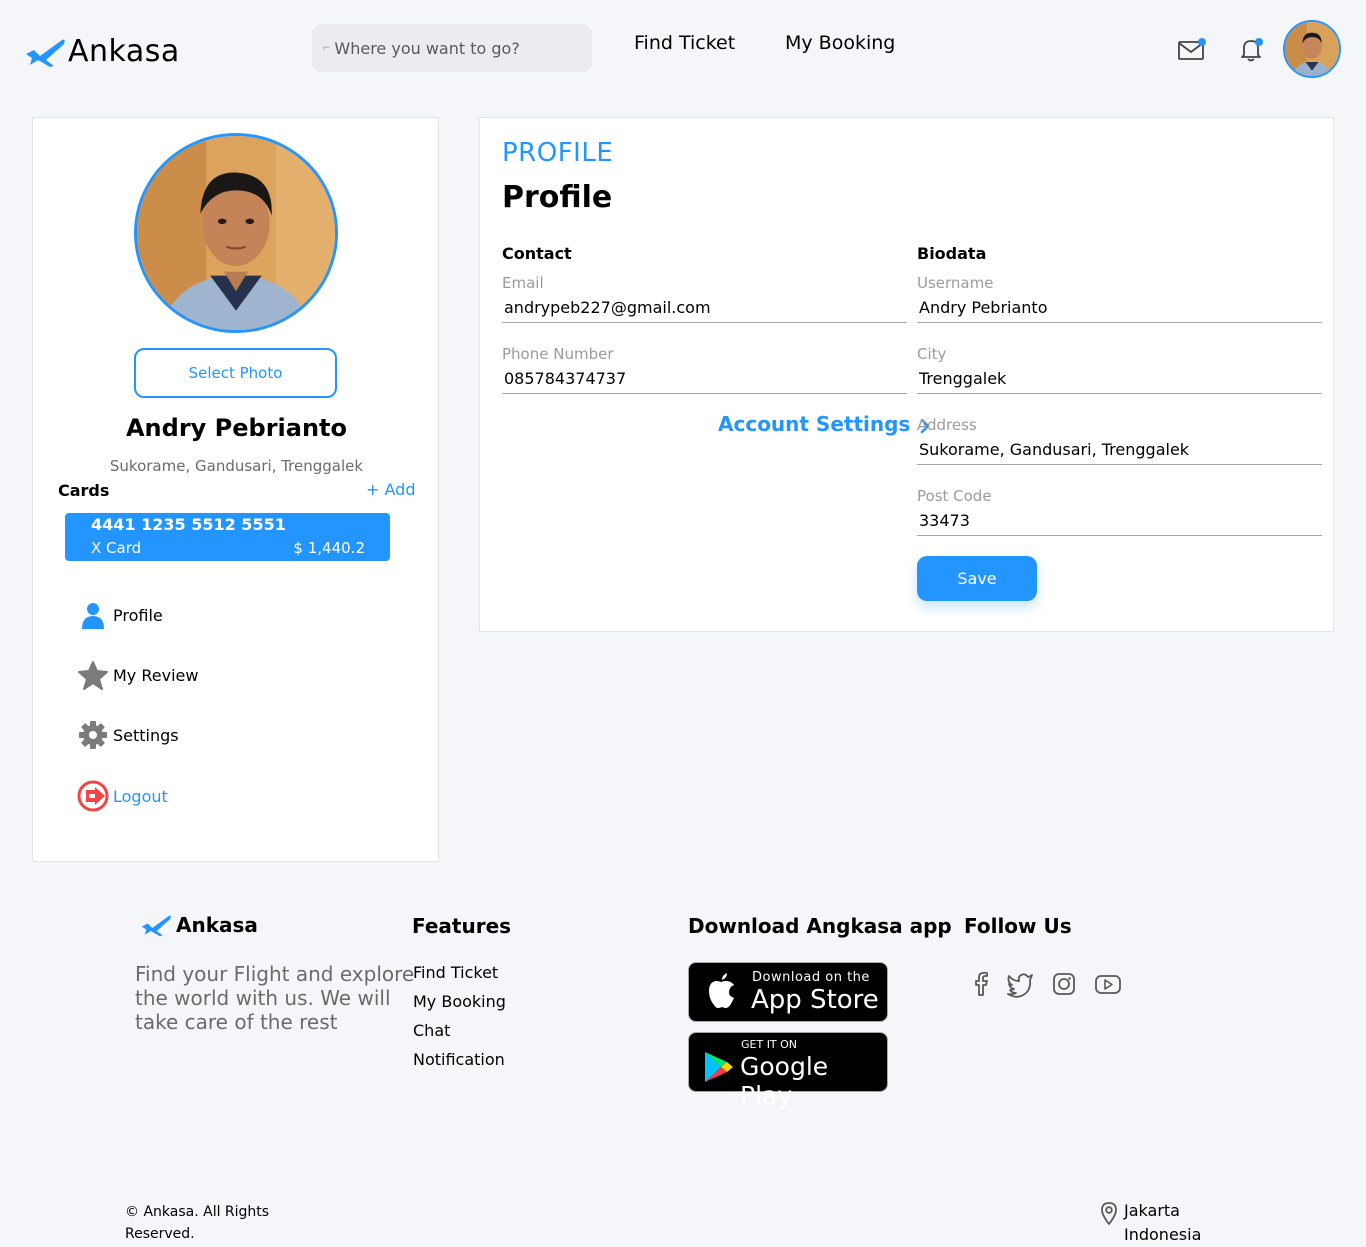  What do you see at coordinates (329, 548) in the screenshot?
I see `card-balance: $ 1,440.2` at bounding box center [329, 548].